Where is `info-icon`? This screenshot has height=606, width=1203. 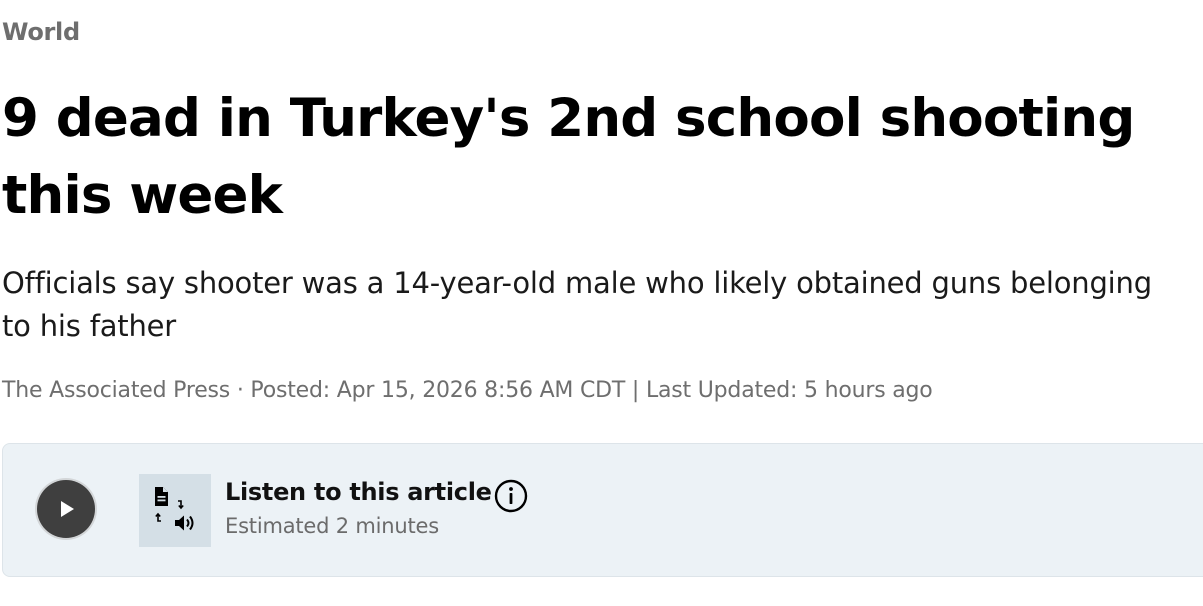 info-icon is located at coordinates (511, 496).